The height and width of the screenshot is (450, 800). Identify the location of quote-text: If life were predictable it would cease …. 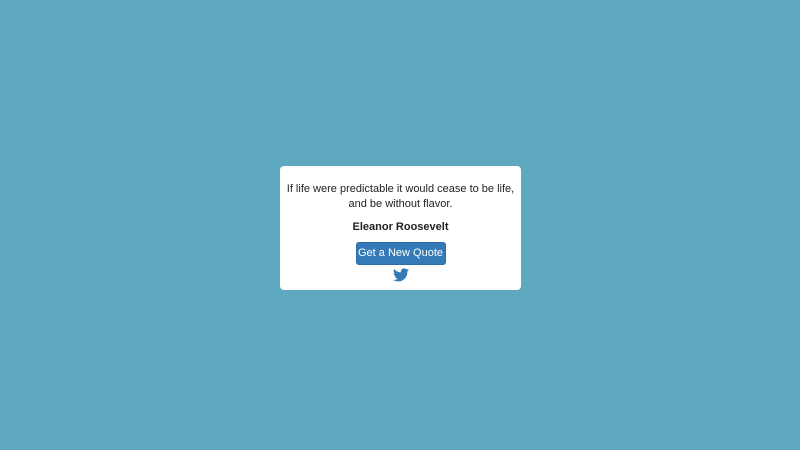
(400, 189).